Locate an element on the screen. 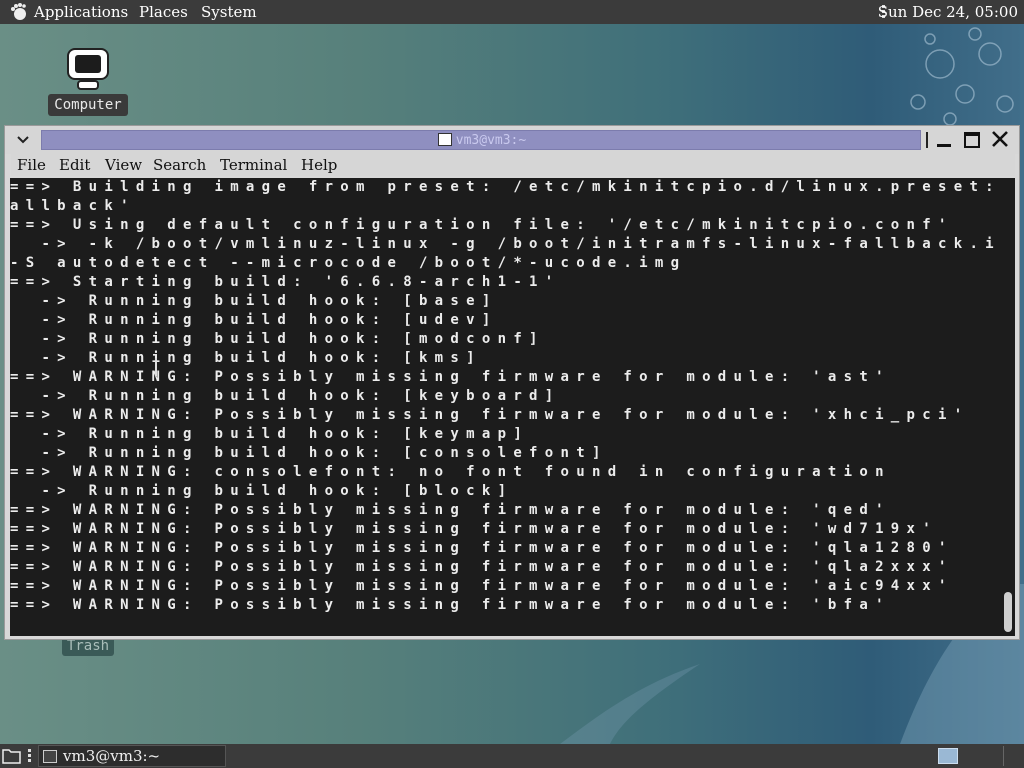  terminal-line: -> Running build hook: [base] is located at coordinates (254, 301).